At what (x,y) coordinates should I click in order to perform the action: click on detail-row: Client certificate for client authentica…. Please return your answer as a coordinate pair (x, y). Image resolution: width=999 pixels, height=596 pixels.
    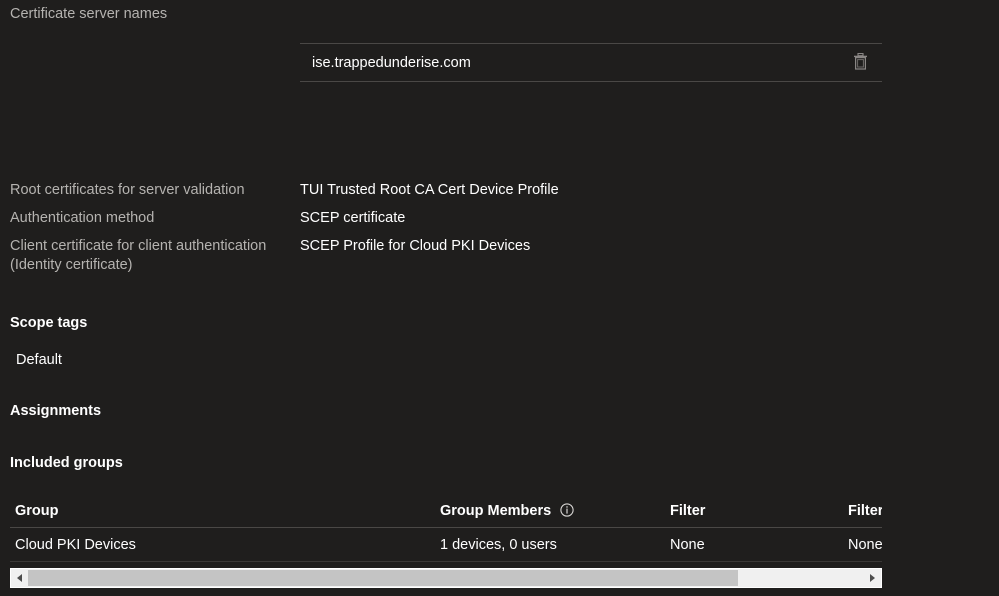
    Looking at the image, I should click on (499, 261).